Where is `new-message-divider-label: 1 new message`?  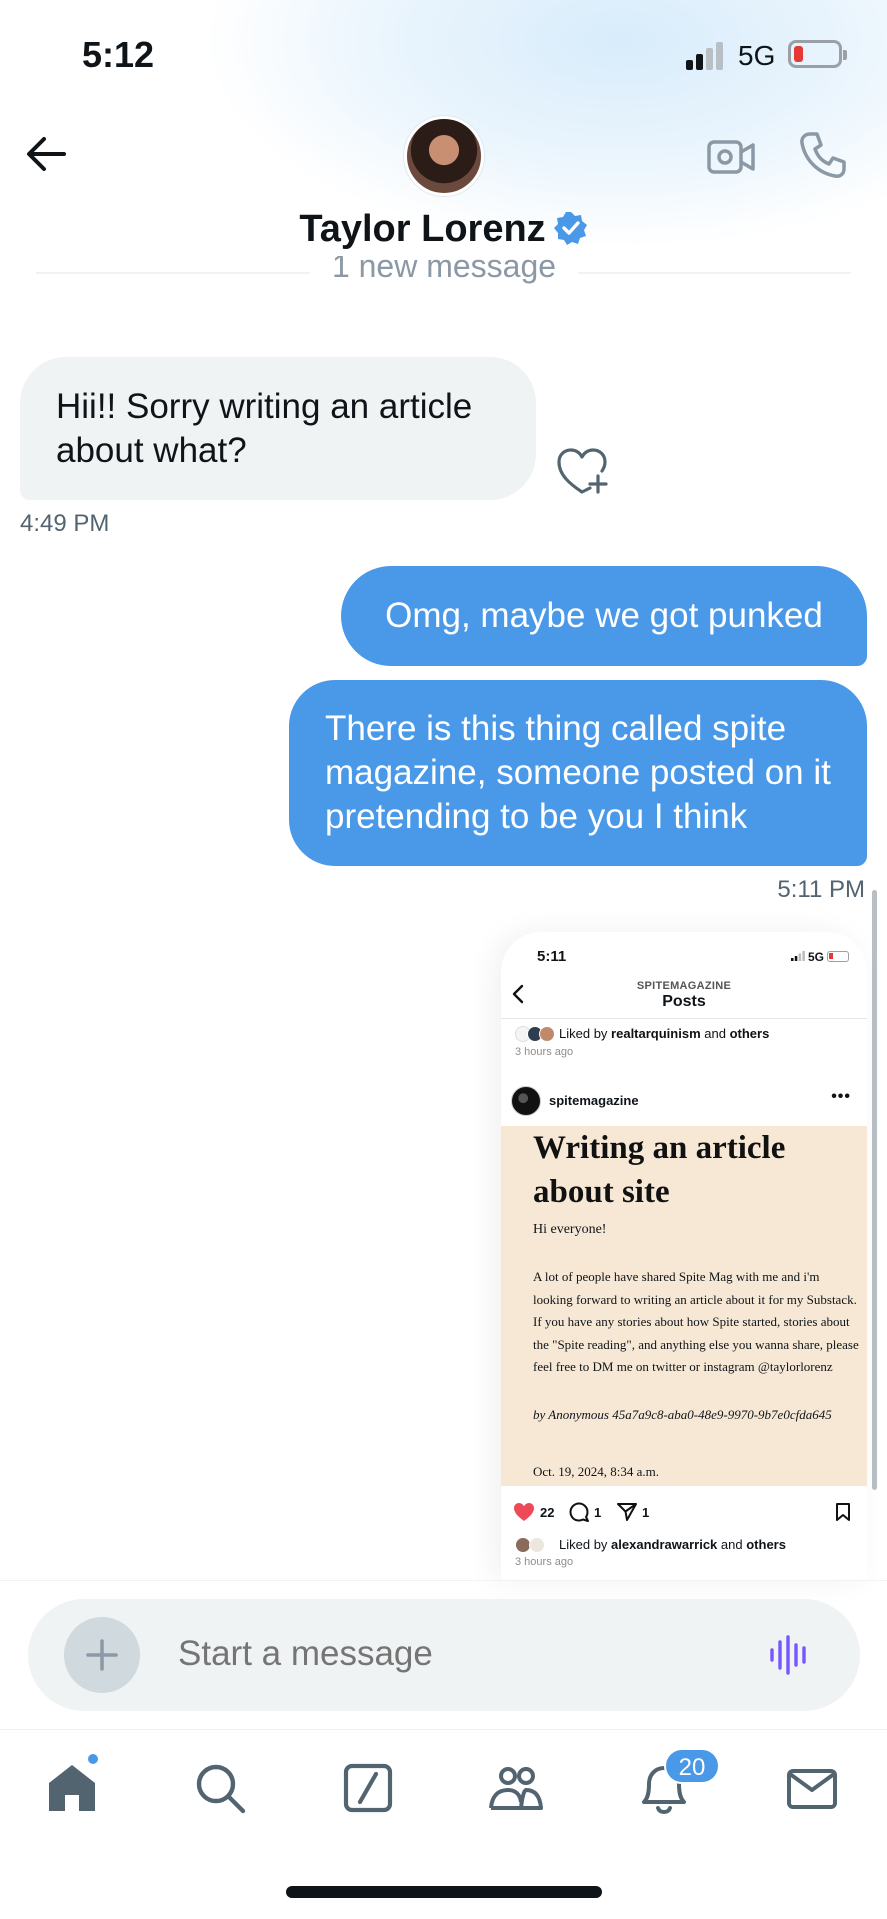 new-message-divider-label: 1 new message is located at coordinates (444, 271).